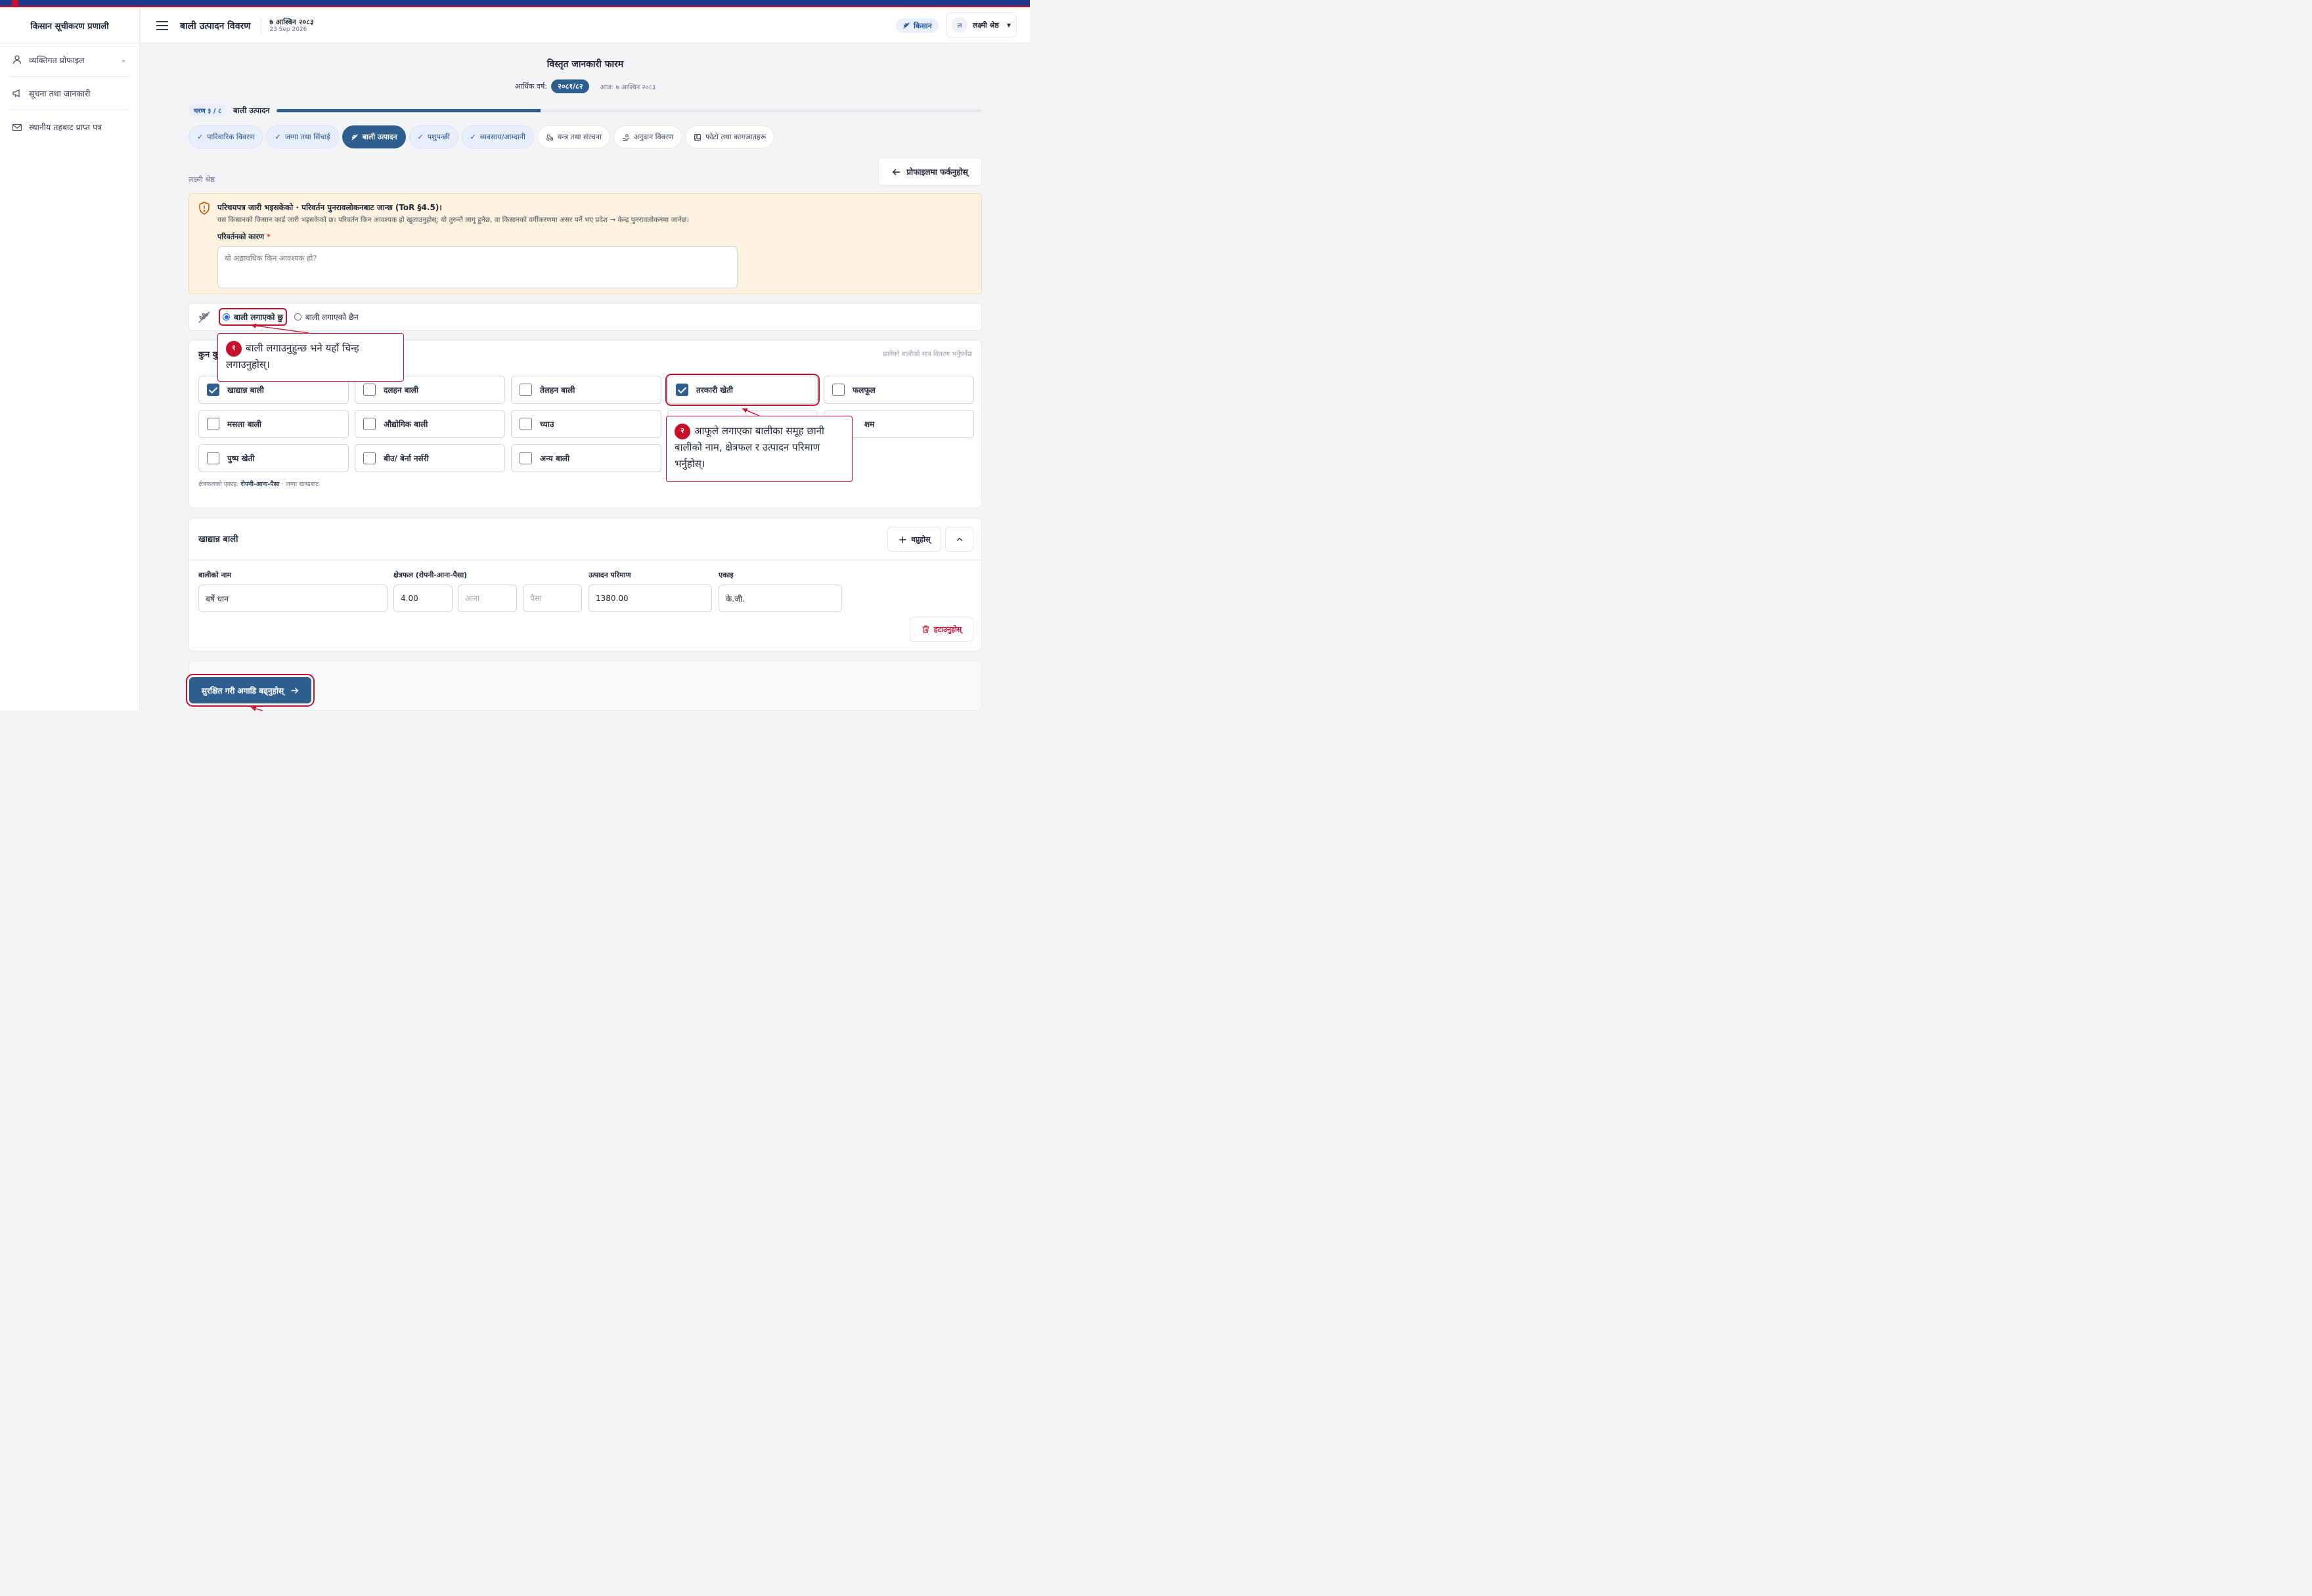 This screenshot has width=2312, height=1596. I want to click on crop-group-option: अन्य बाली, so click(586, 458).